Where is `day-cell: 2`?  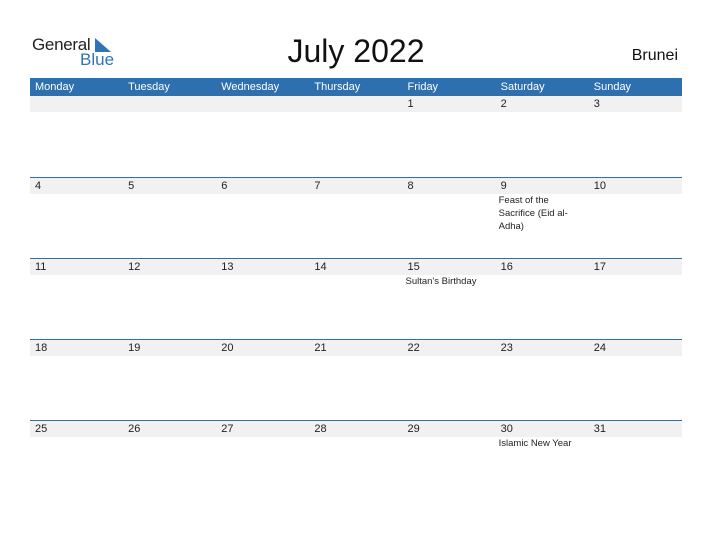
day-cell: 2 is located at coordinates (542, 136).